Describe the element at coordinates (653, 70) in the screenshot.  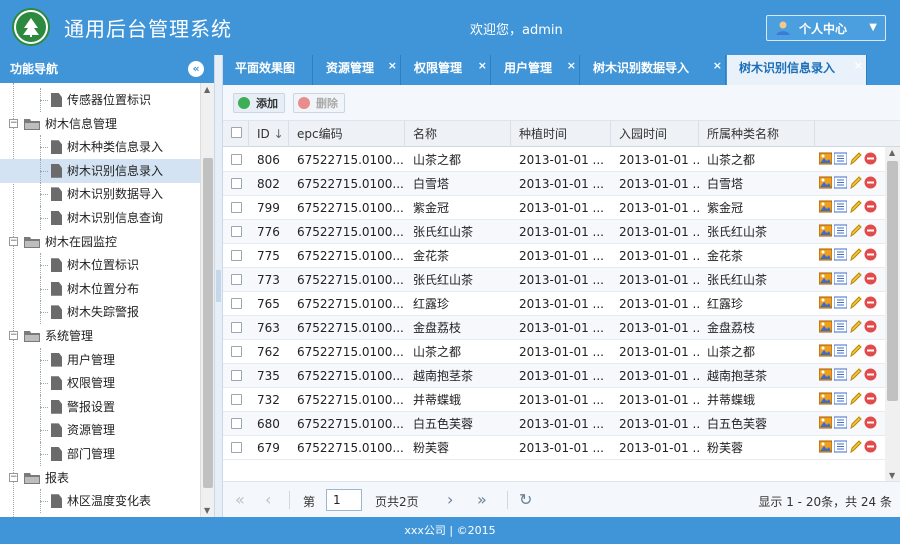
I see `tab-item: 树木识别数据导入 ×` at that location.